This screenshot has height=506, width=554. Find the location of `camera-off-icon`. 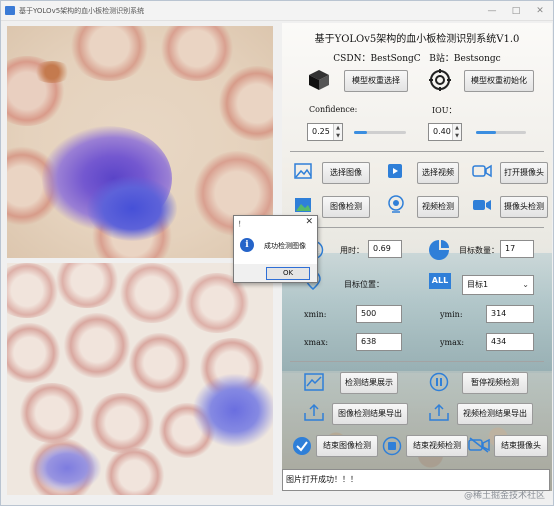

camera-off-icon is located at coordinates (479, 445).